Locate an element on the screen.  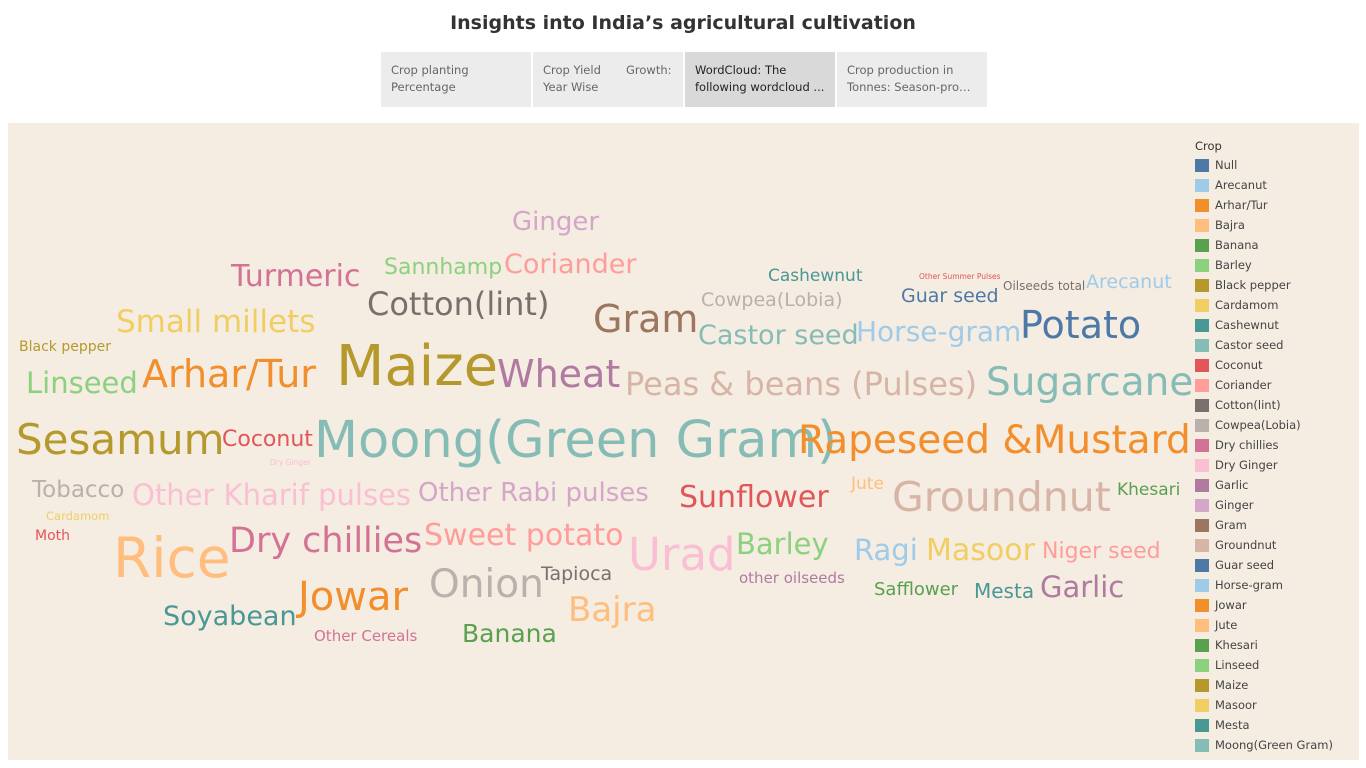
legend-item: Bajra is located at coordinates (1275, 225).